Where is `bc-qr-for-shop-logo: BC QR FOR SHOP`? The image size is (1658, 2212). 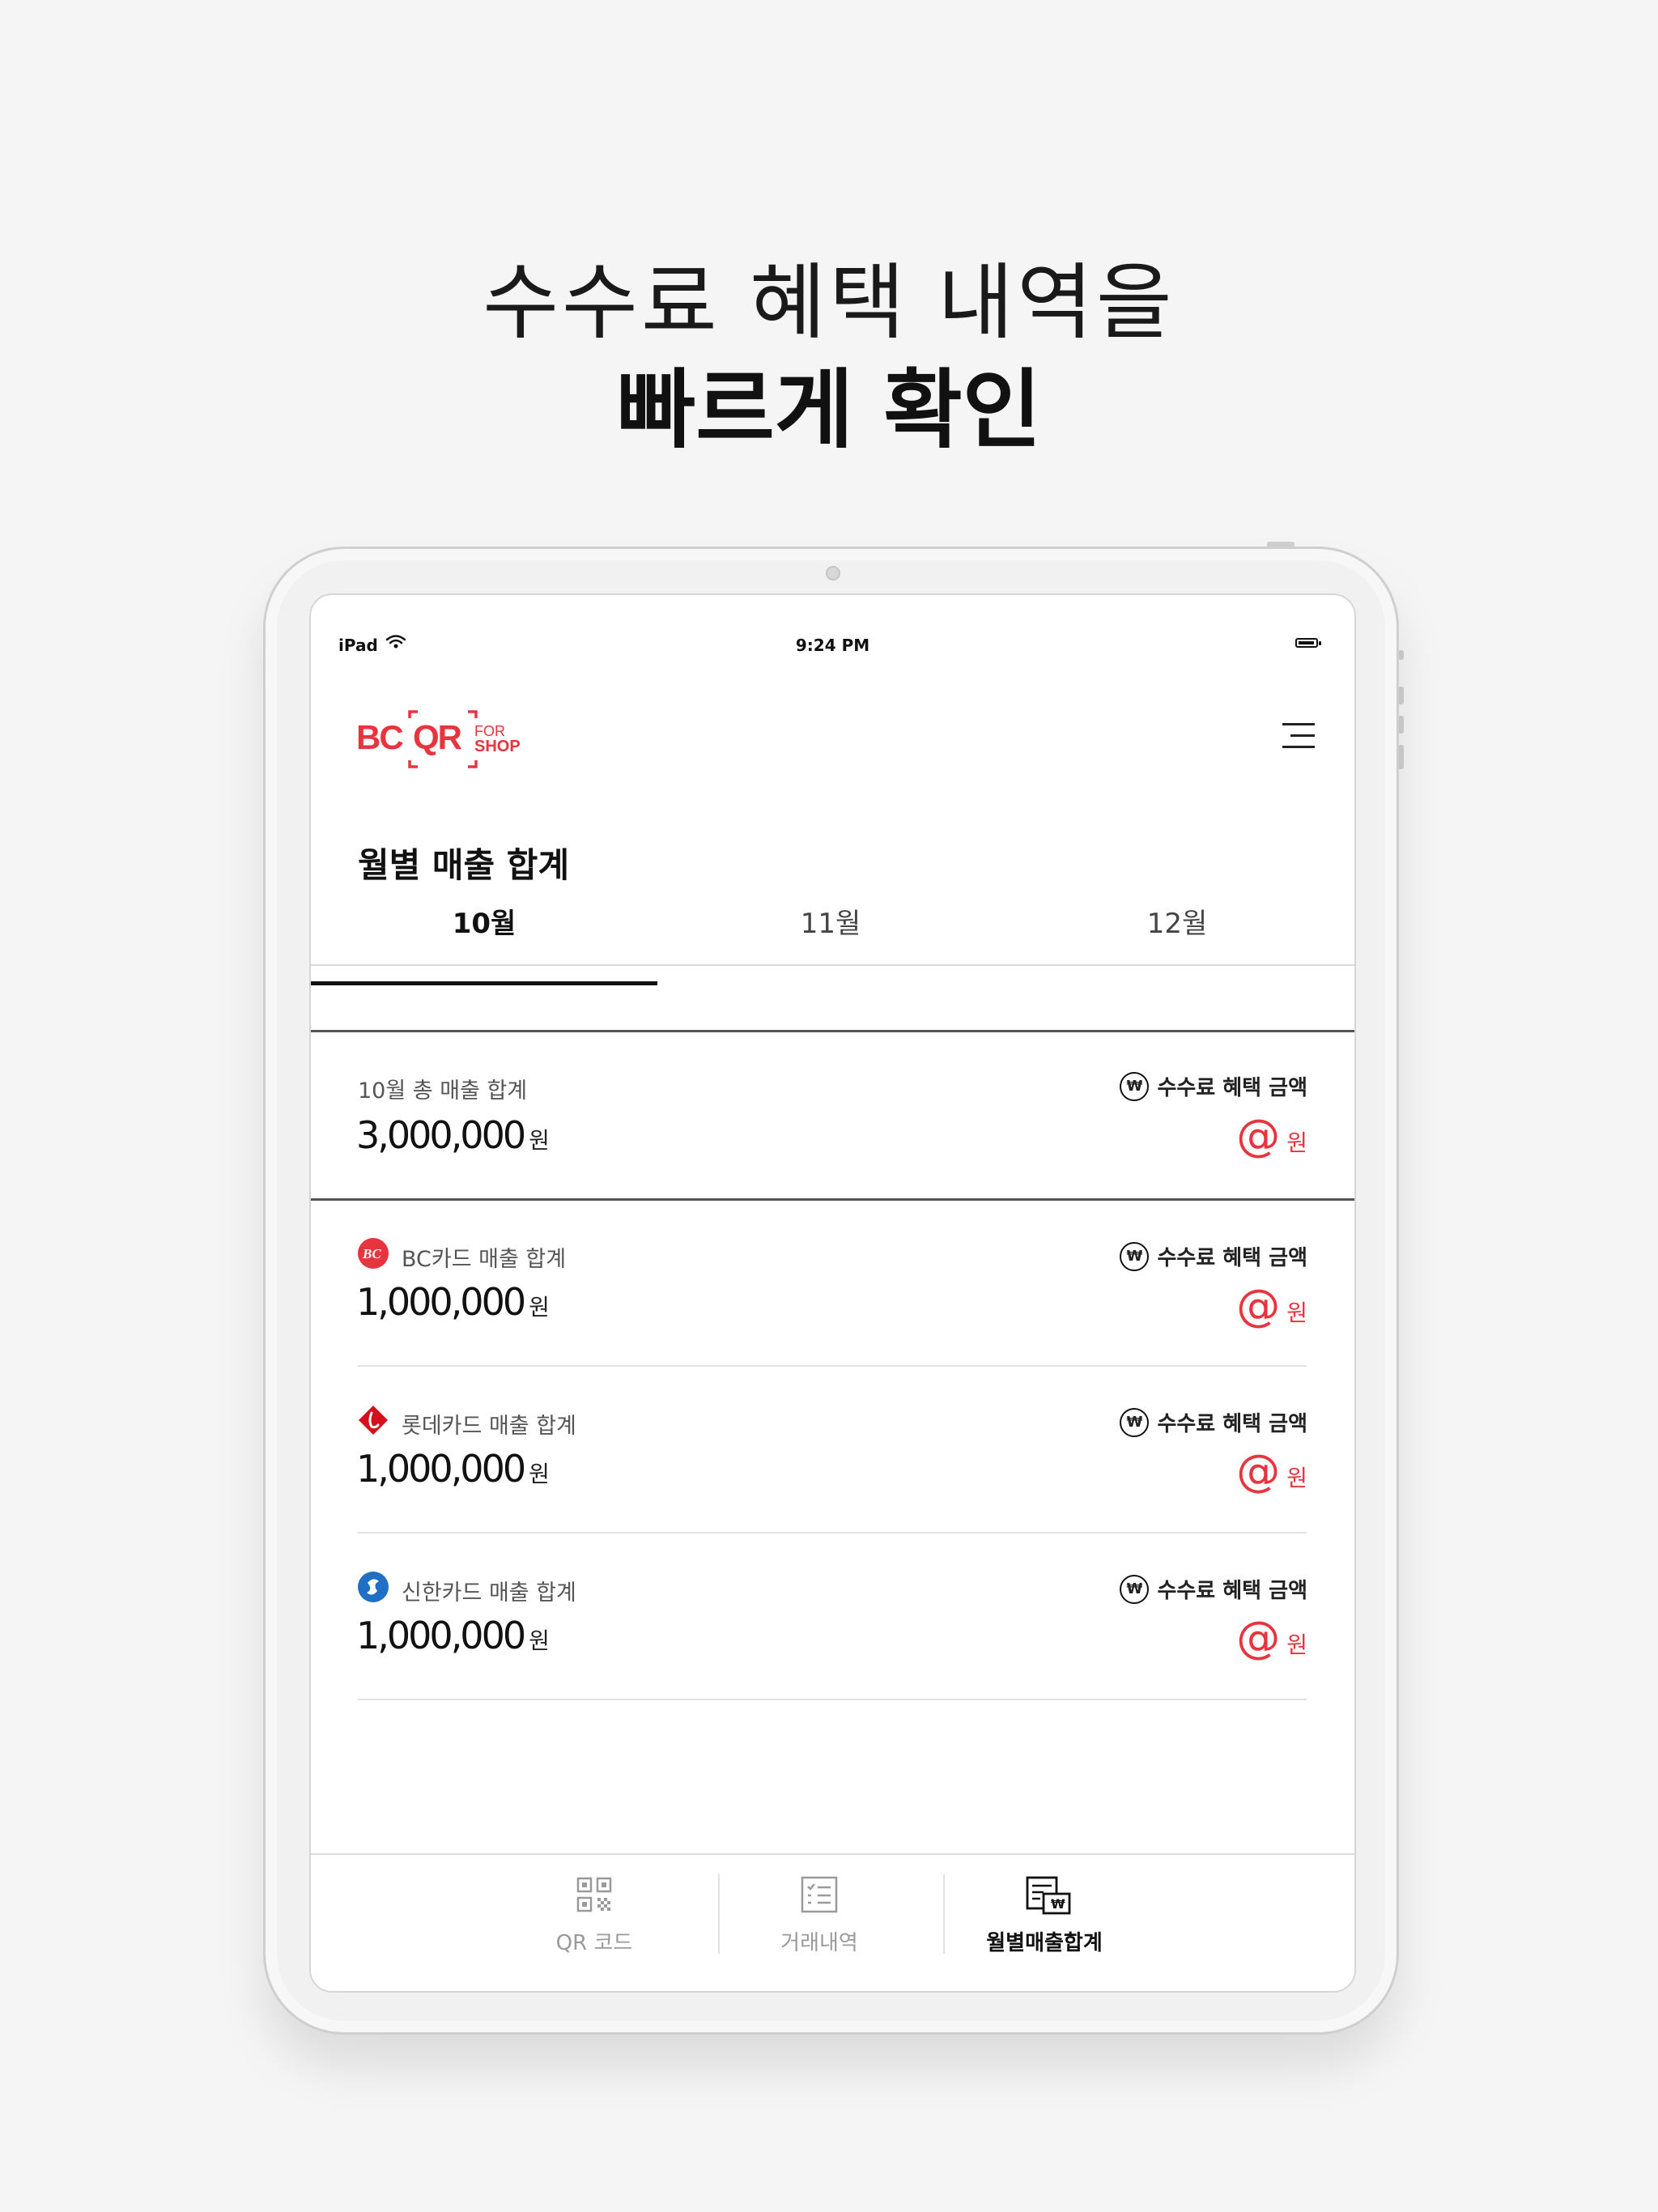
bc-qr-for-shop-logo: BC QR FOR SHOP is located at coordinates (438, 739).